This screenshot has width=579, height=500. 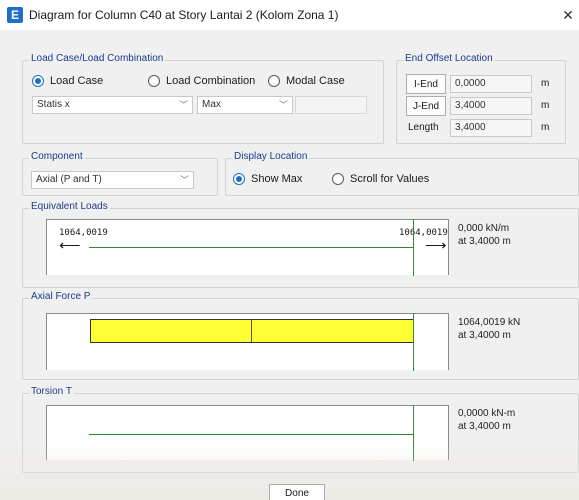 What do you see at coordinates (545, 127) in the screenshot?
I see `length-unit: m` at bounding box center [545, 127].